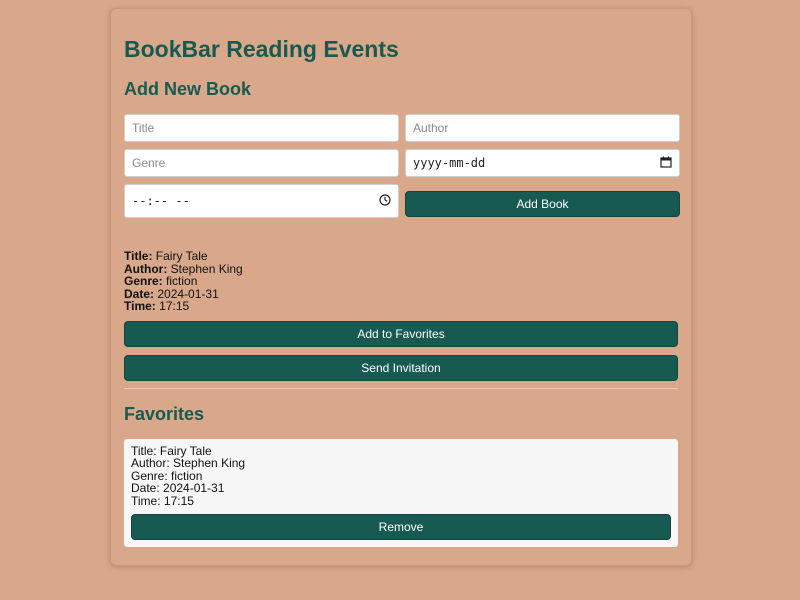 The height and width of the screenshot is (600, 800). What do you see at coordinates (188, 89) in the screenshot?
I see `add-book-heading: Add New Book` at bounding box center [188, 89].